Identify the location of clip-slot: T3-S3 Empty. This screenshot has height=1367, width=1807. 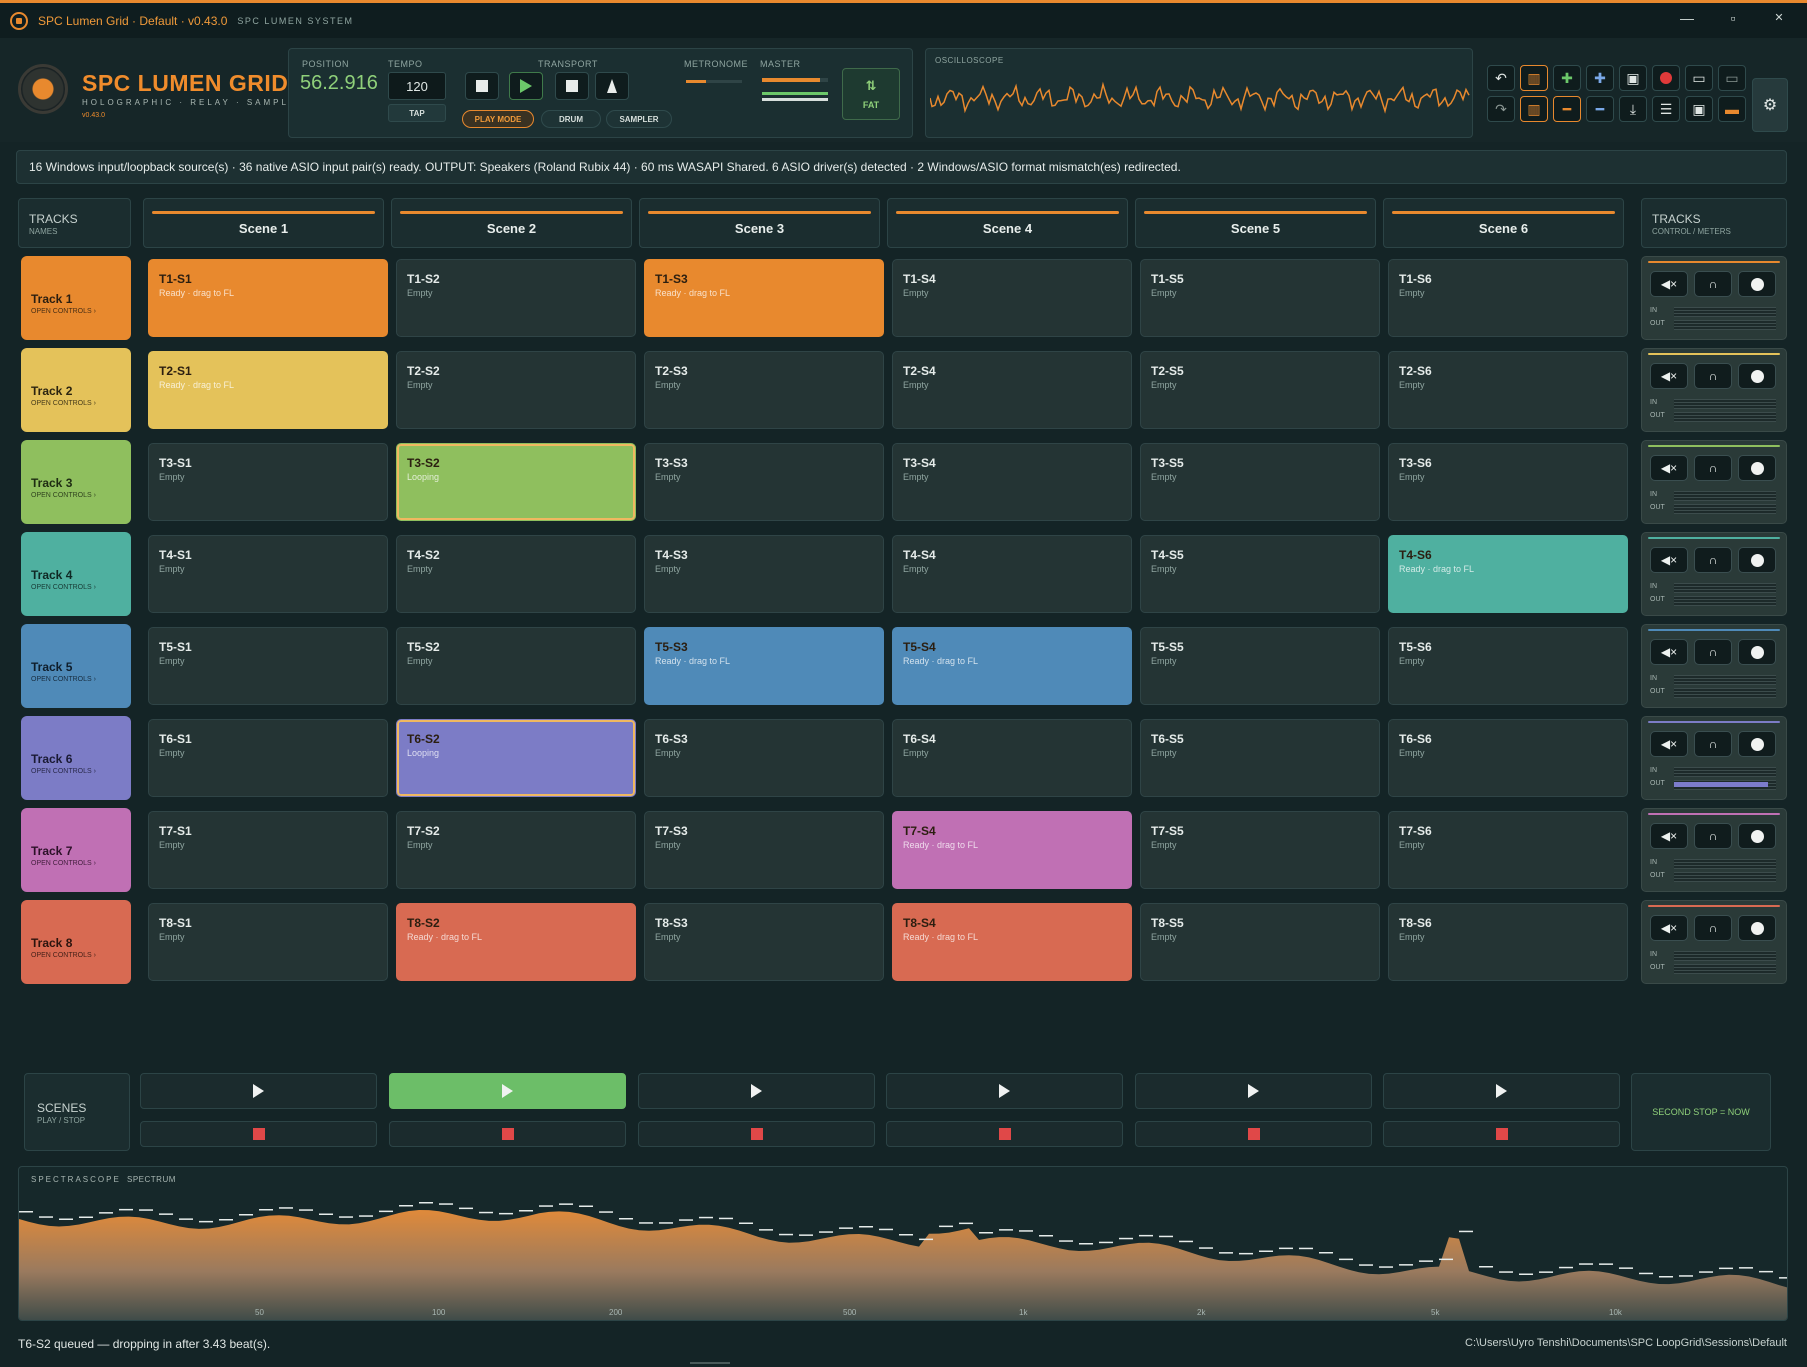
(764, 482).